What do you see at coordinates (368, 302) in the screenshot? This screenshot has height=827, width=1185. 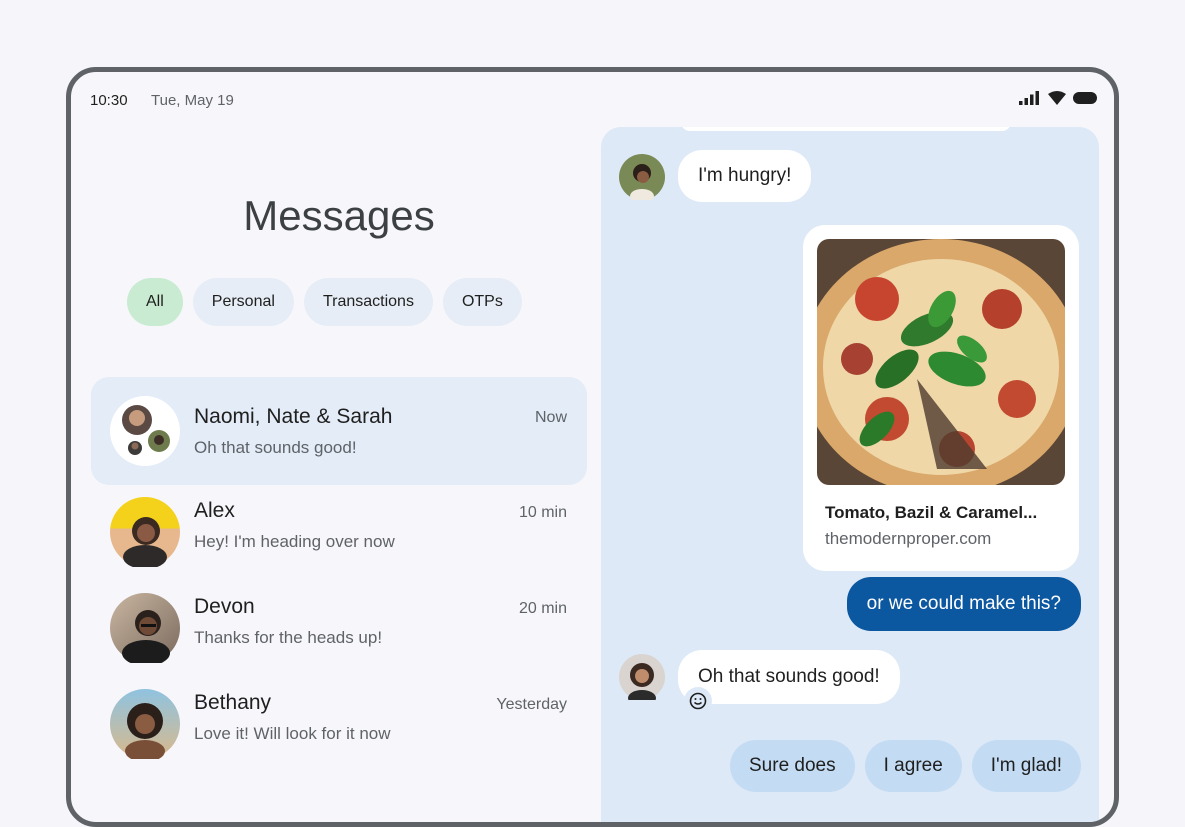 I see `filter-chip-transactions: Transactions` at bounding box center [368, 302].